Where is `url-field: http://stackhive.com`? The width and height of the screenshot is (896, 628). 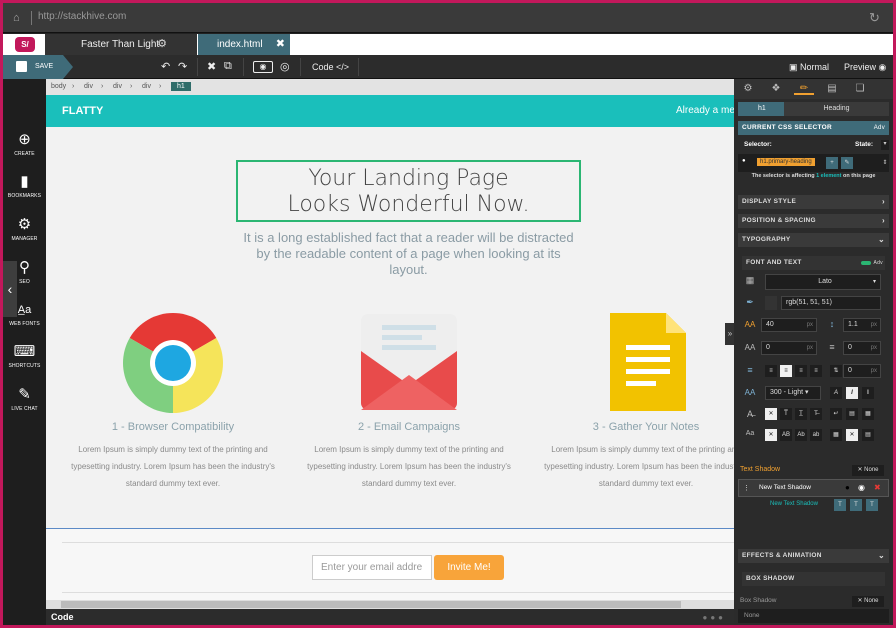 url-field: http://stackhive.com is located at coordinates (82, 16).